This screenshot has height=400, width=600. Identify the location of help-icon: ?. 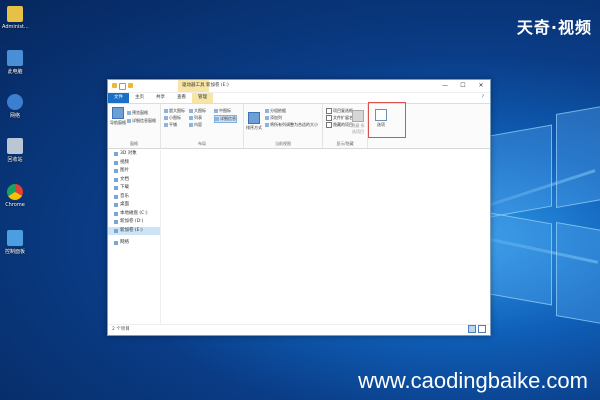
(483, 98).